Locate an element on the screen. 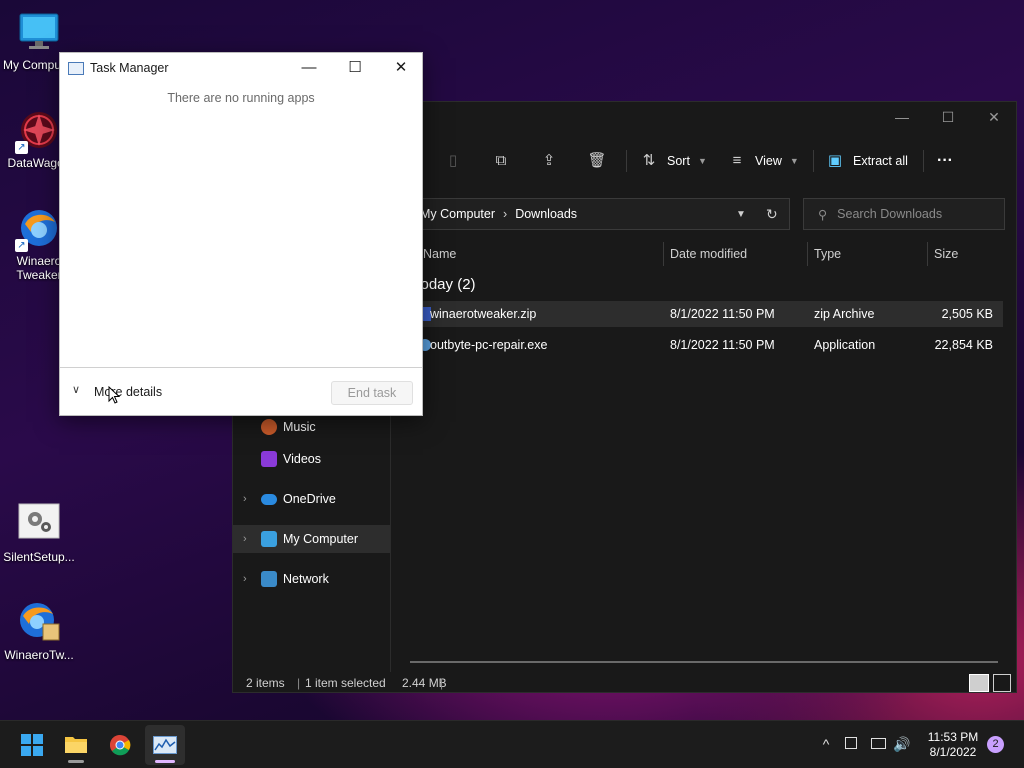 The image size is (1024, 768). start-icon is located at coordinates (32, 745).